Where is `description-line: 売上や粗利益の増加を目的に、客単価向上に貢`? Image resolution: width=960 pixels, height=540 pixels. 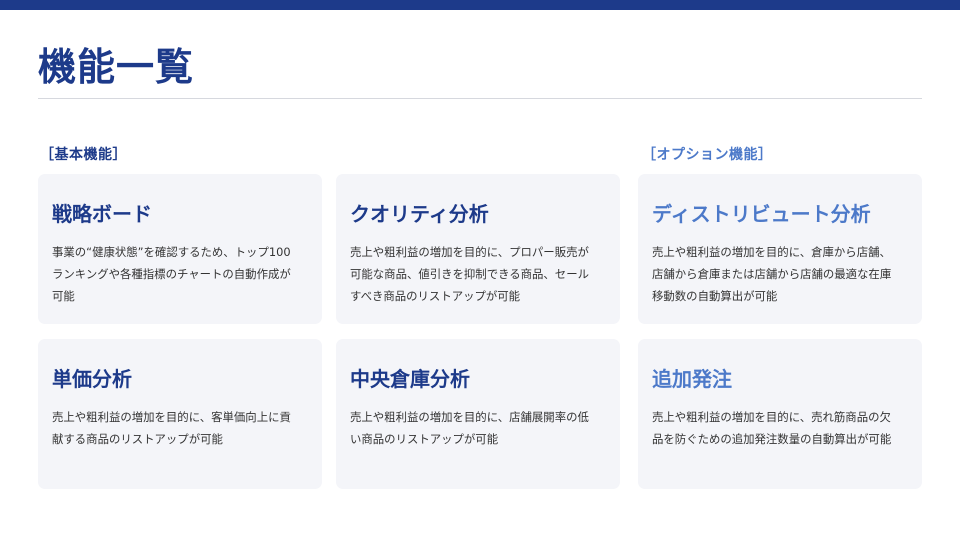
description-line: 売上や粗利益の増加を目的に、客単価向上に貢 is located at coordinates (171, 417).